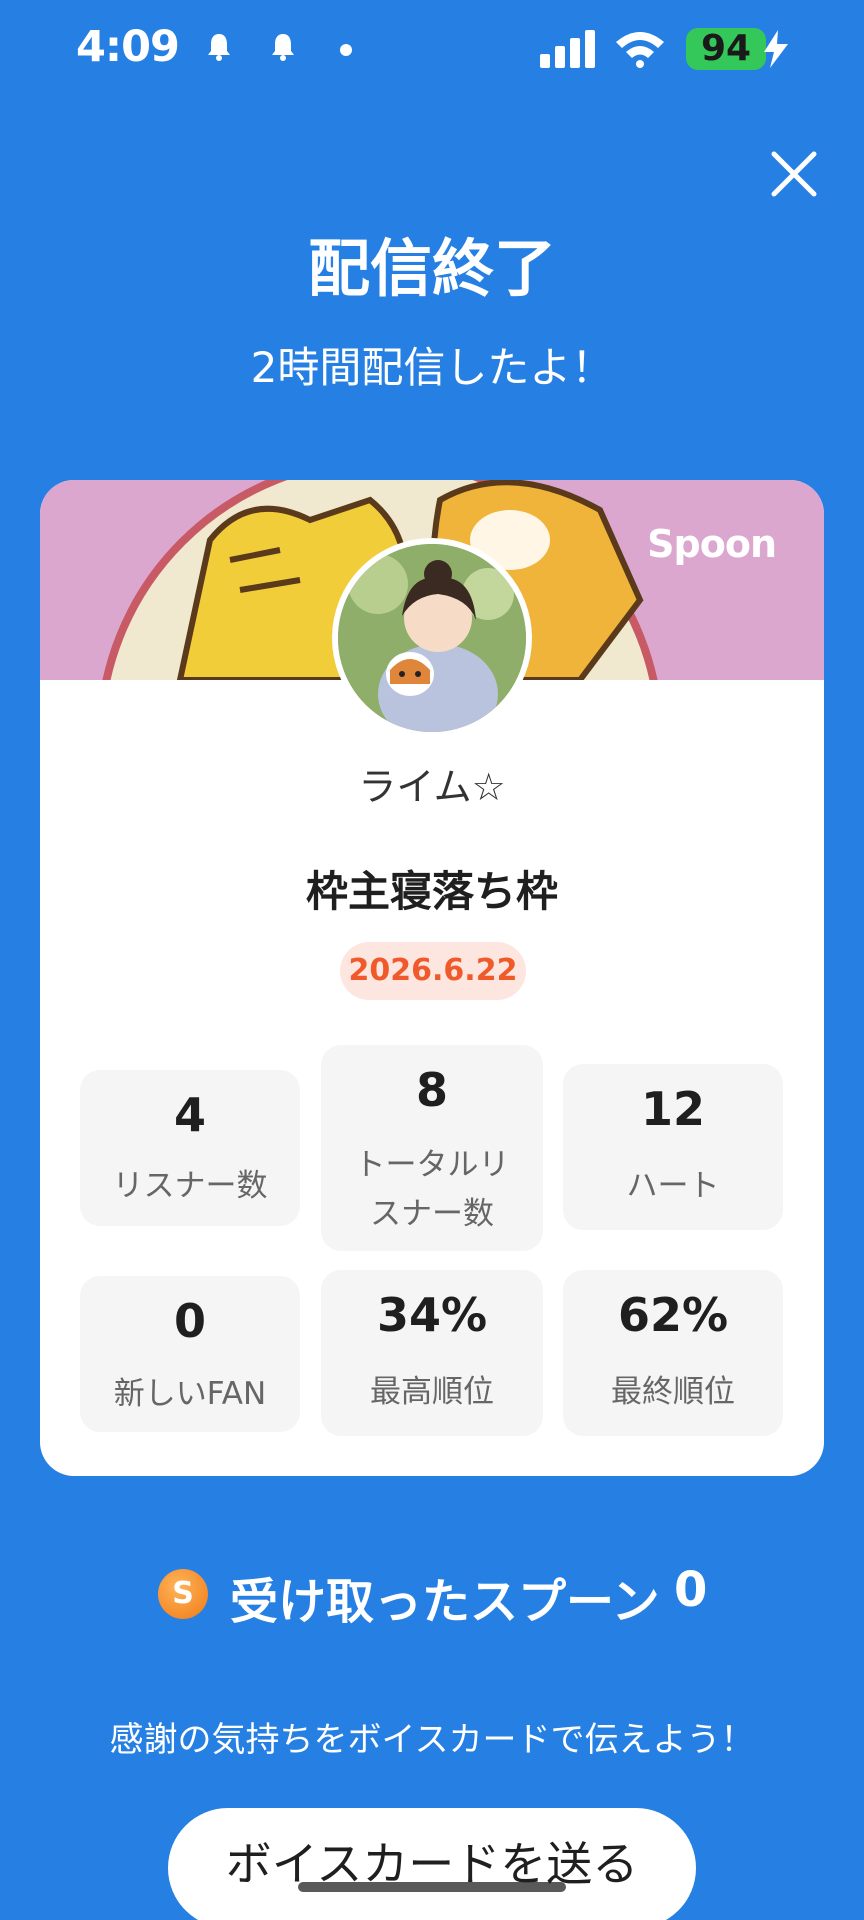 The image size is (864, 1920). I want to click on home-indicator, so click(432, 1887).